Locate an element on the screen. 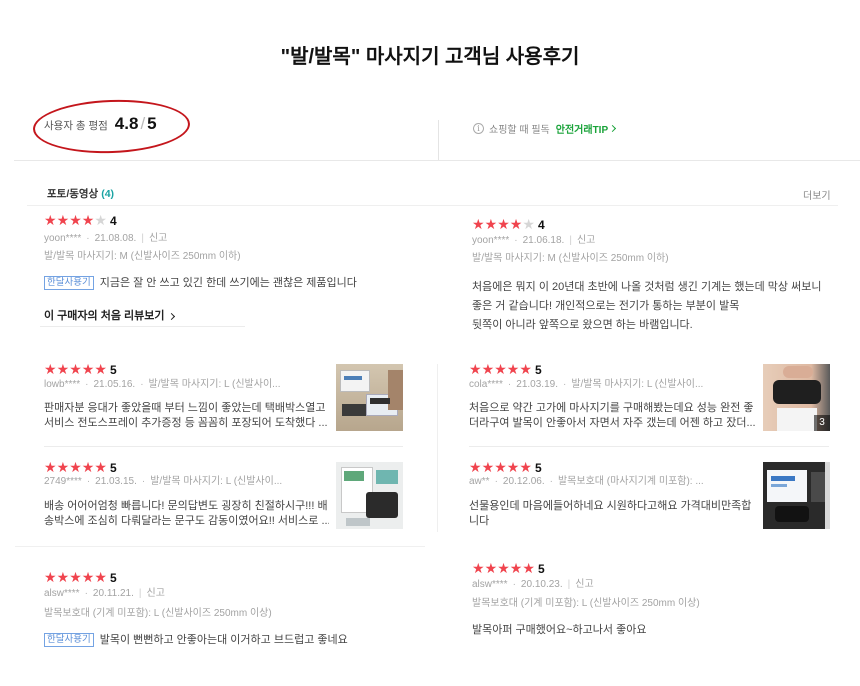 The image size is (860, 686). more-button: 더보기 is located at coordinates (817, 194).